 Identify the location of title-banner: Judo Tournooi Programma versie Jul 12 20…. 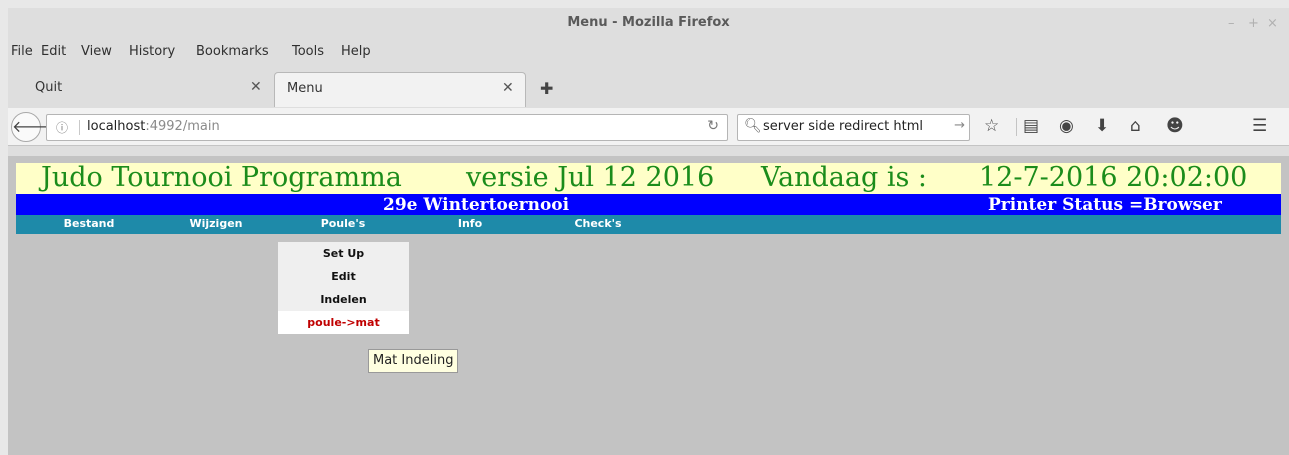
(648, 178).